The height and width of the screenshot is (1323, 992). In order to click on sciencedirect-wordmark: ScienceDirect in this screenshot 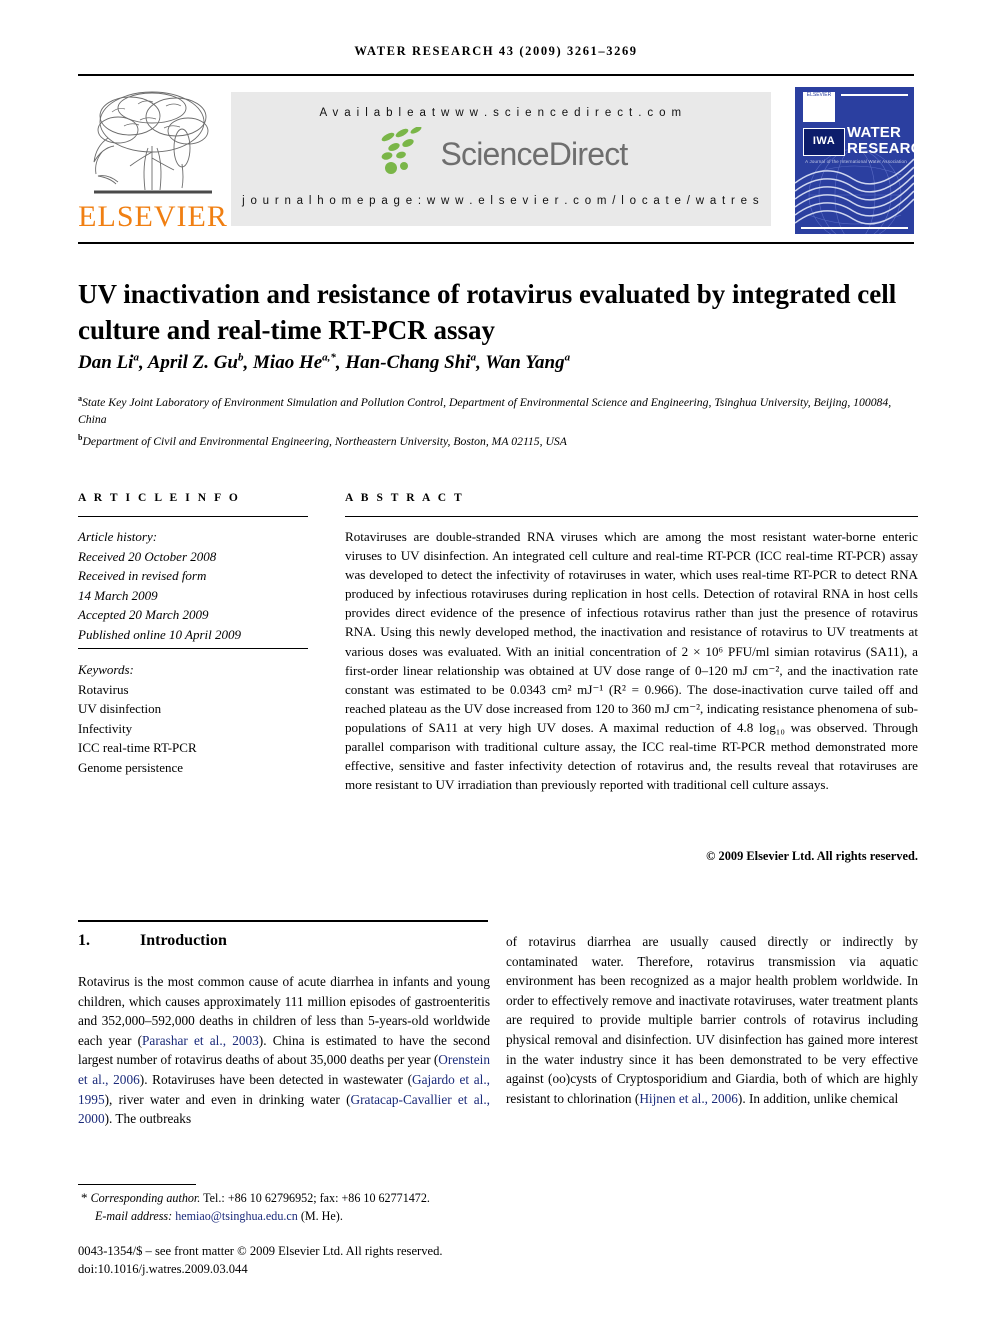, I will do `click(534, 153)`.